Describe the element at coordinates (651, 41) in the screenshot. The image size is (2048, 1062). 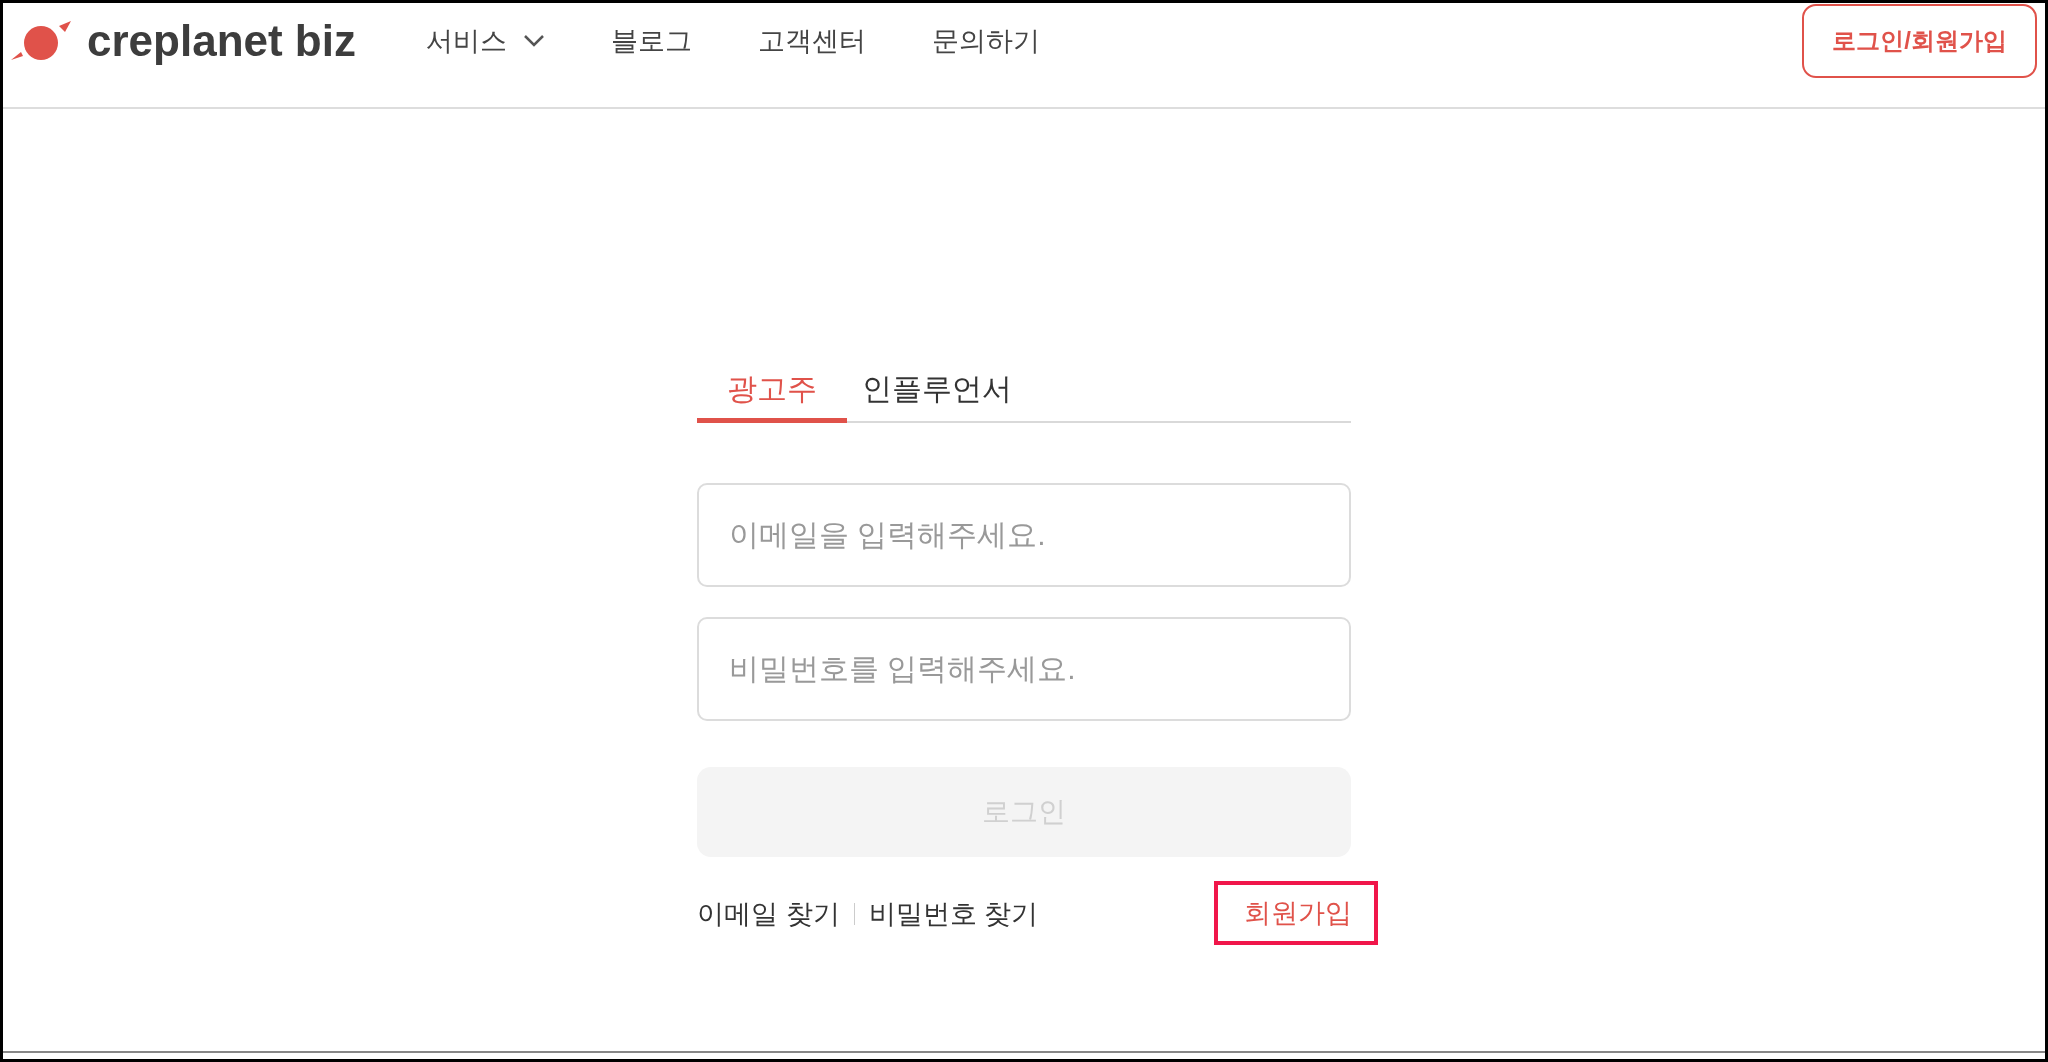
I see `nav-link: 블로그` at that location.